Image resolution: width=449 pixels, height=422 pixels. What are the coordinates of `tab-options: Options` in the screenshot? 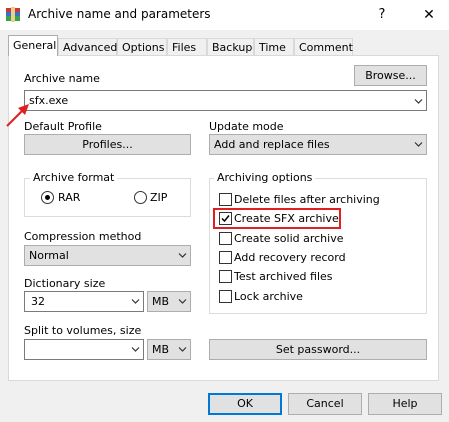 It's located at (142, 46).